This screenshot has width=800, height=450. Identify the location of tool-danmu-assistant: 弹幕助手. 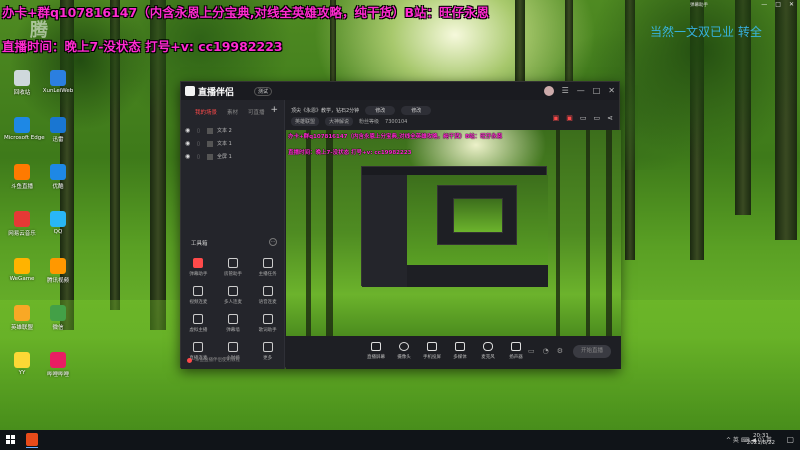
(198, 267).